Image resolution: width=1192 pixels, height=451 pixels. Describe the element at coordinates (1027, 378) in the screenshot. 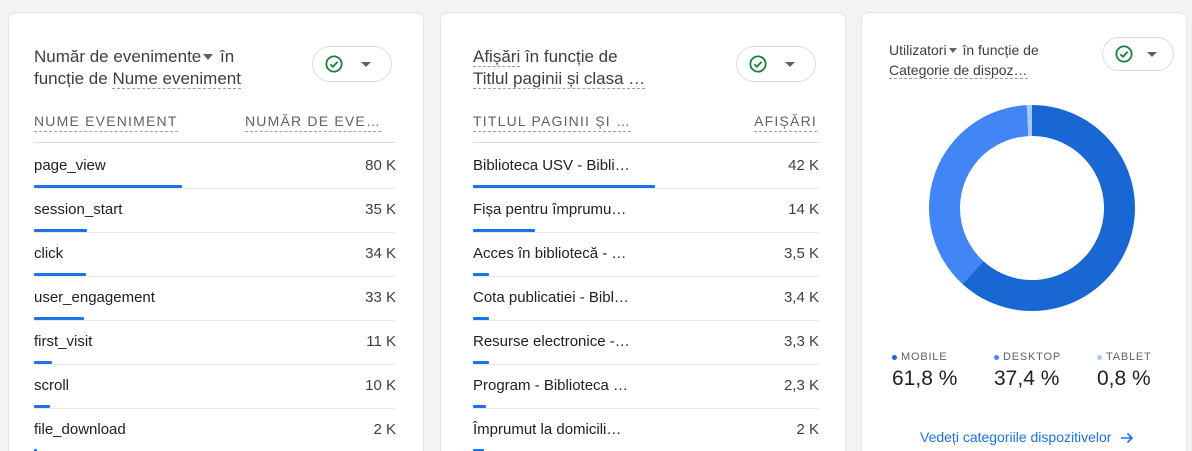

I see `legend-percent: 37,4 %` at that location.